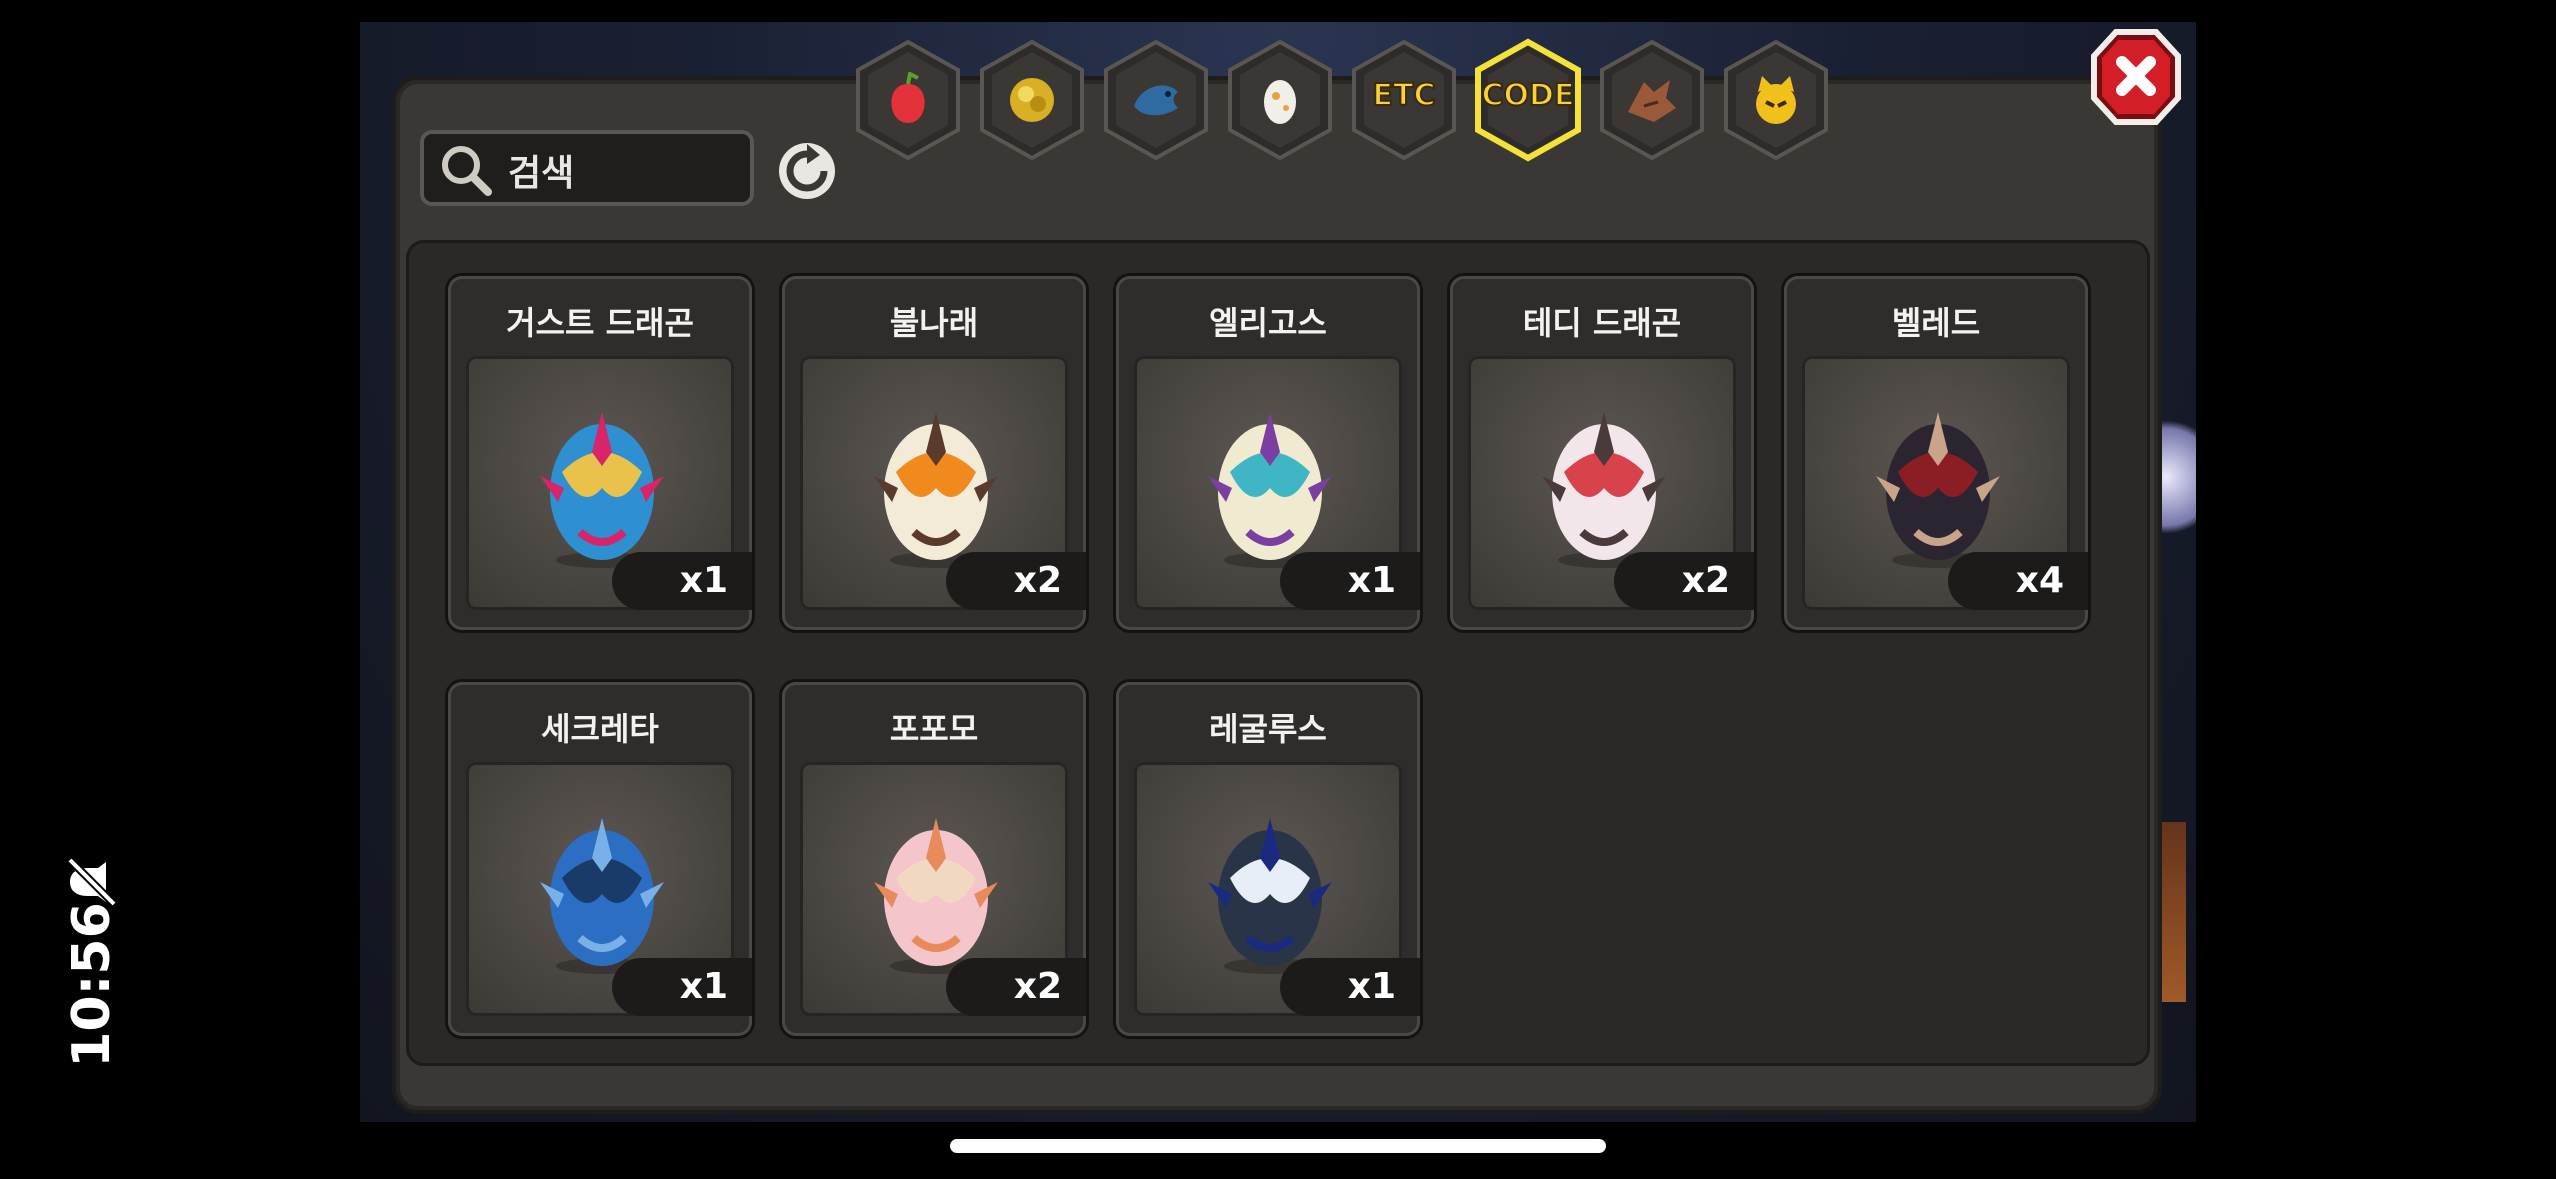 This screenshot has width=2556, height=1179. What do you see at coordinates (587, 168) in the screenshot?
I see `search-field: 검색` at bounding box center [587, 168].